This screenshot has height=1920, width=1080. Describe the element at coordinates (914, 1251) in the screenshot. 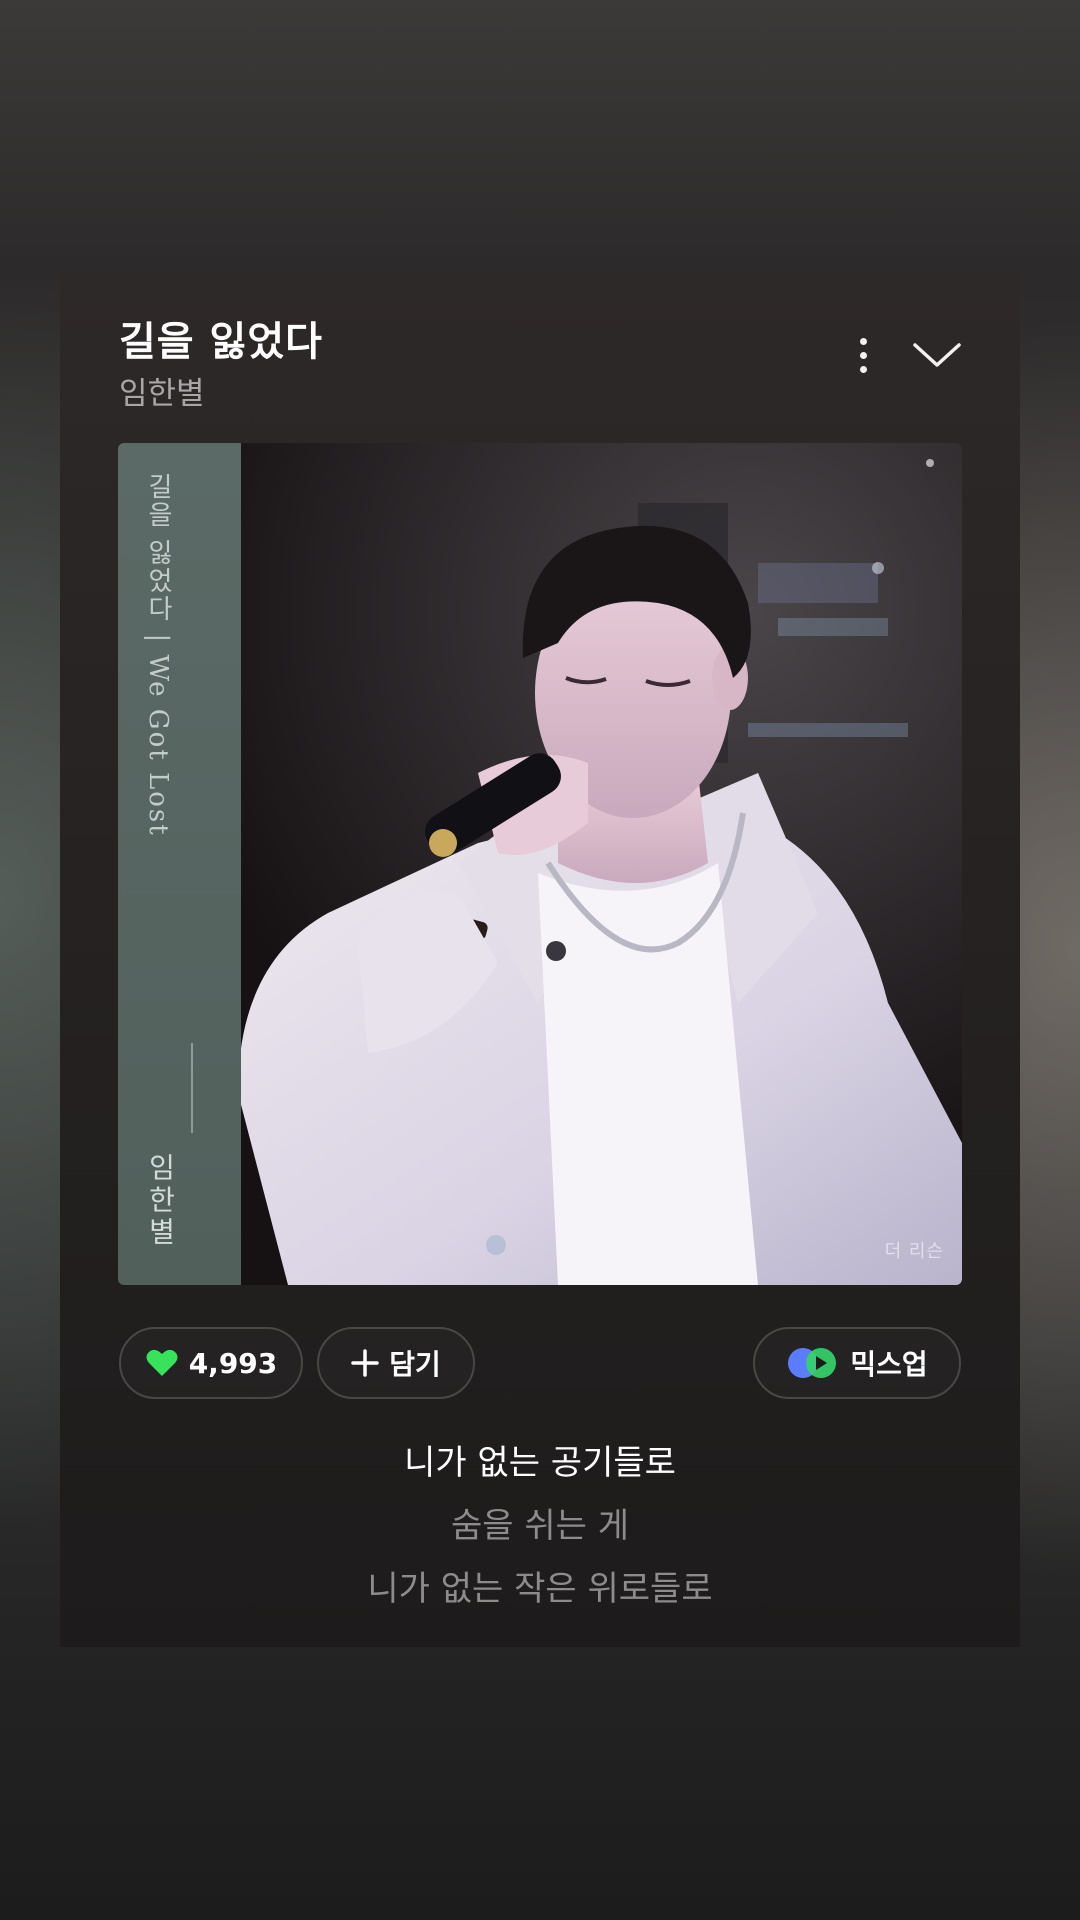

I see `cover-watermark: 더 리슨` at that location.